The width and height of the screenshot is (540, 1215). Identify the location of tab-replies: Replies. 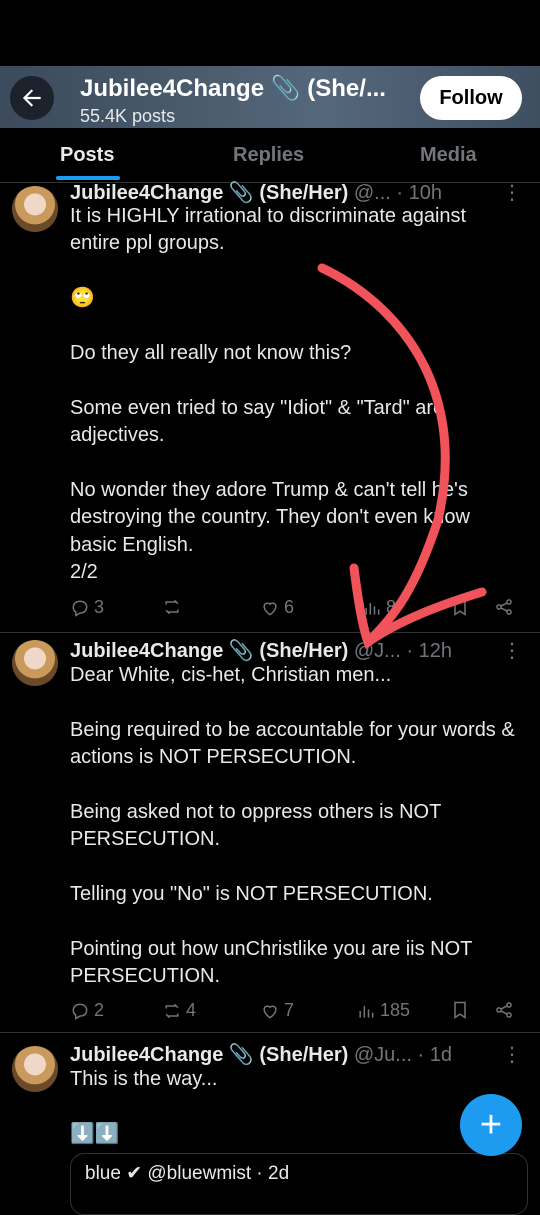
(268, 155).